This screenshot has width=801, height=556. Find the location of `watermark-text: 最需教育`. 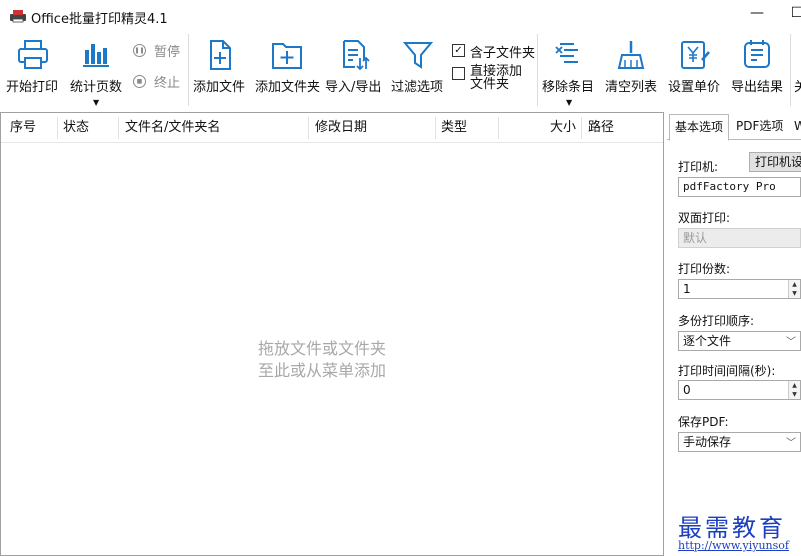

watermark-text: 最需教育 is located at coordinates (732, 528).